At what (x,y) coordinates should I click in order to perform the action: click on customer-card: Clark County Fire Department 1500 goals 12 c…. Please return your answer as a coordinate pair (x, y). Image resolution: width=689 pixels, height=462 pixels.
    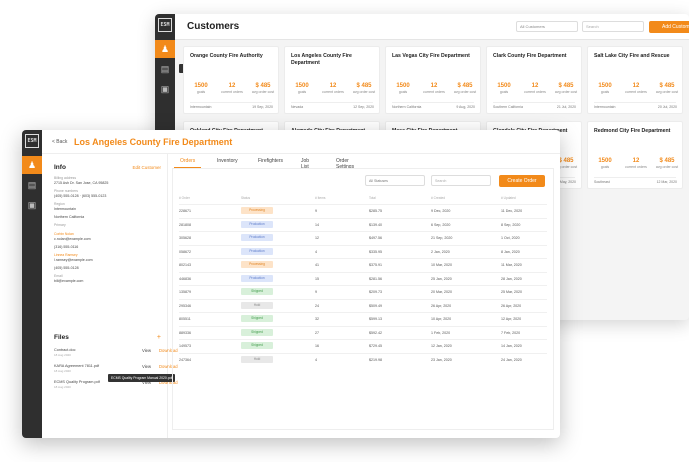
    Looking at the image, I should click on (534, 80).